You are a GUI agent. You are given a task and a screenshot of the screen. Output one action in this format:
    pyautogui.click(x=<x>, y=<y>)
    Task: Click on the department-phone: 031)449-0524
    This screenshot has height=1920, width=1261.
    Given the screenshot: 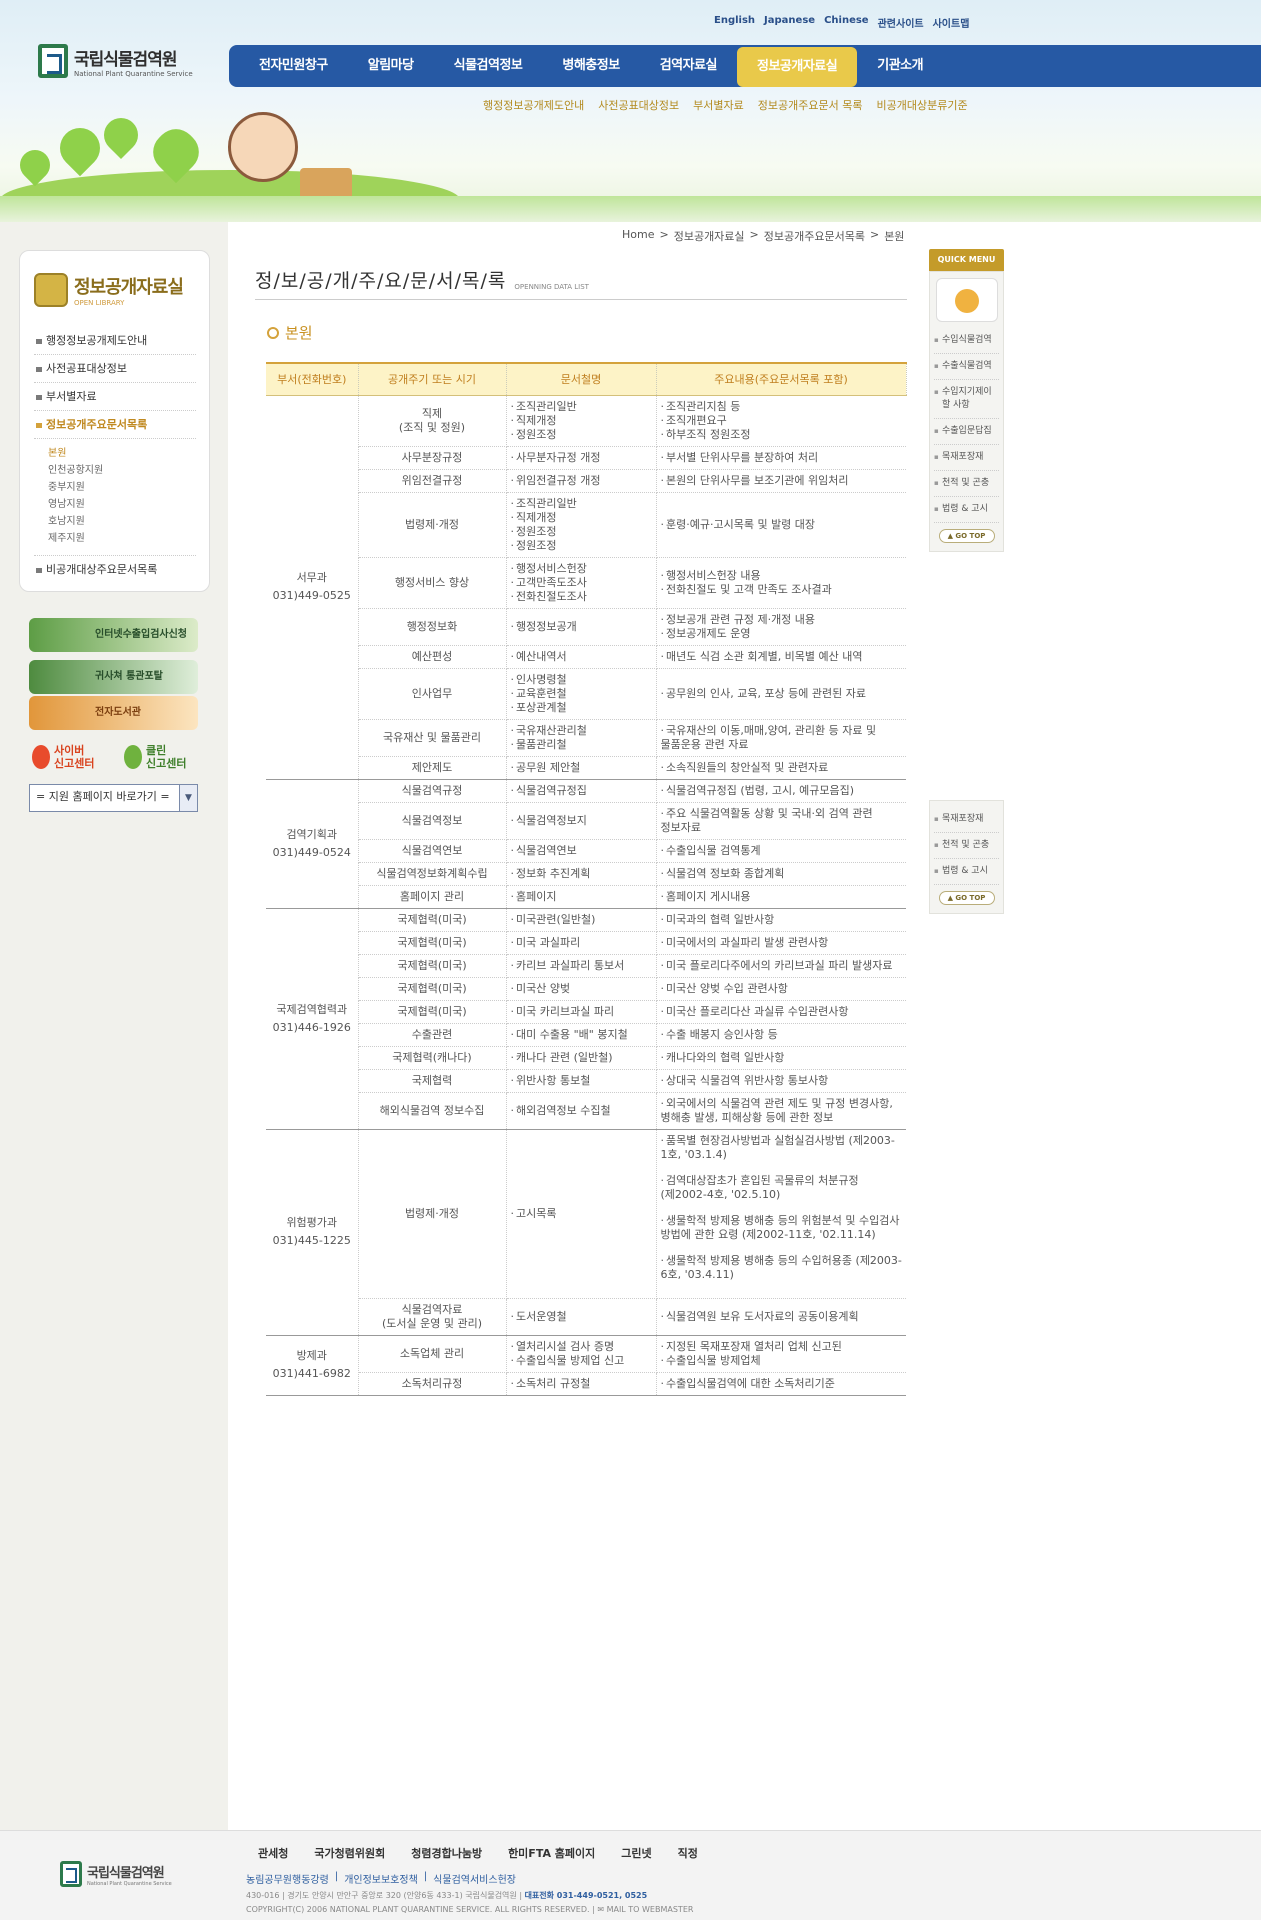 What is the action you would take?
    pyautogui.click(x=311, y=852)
    